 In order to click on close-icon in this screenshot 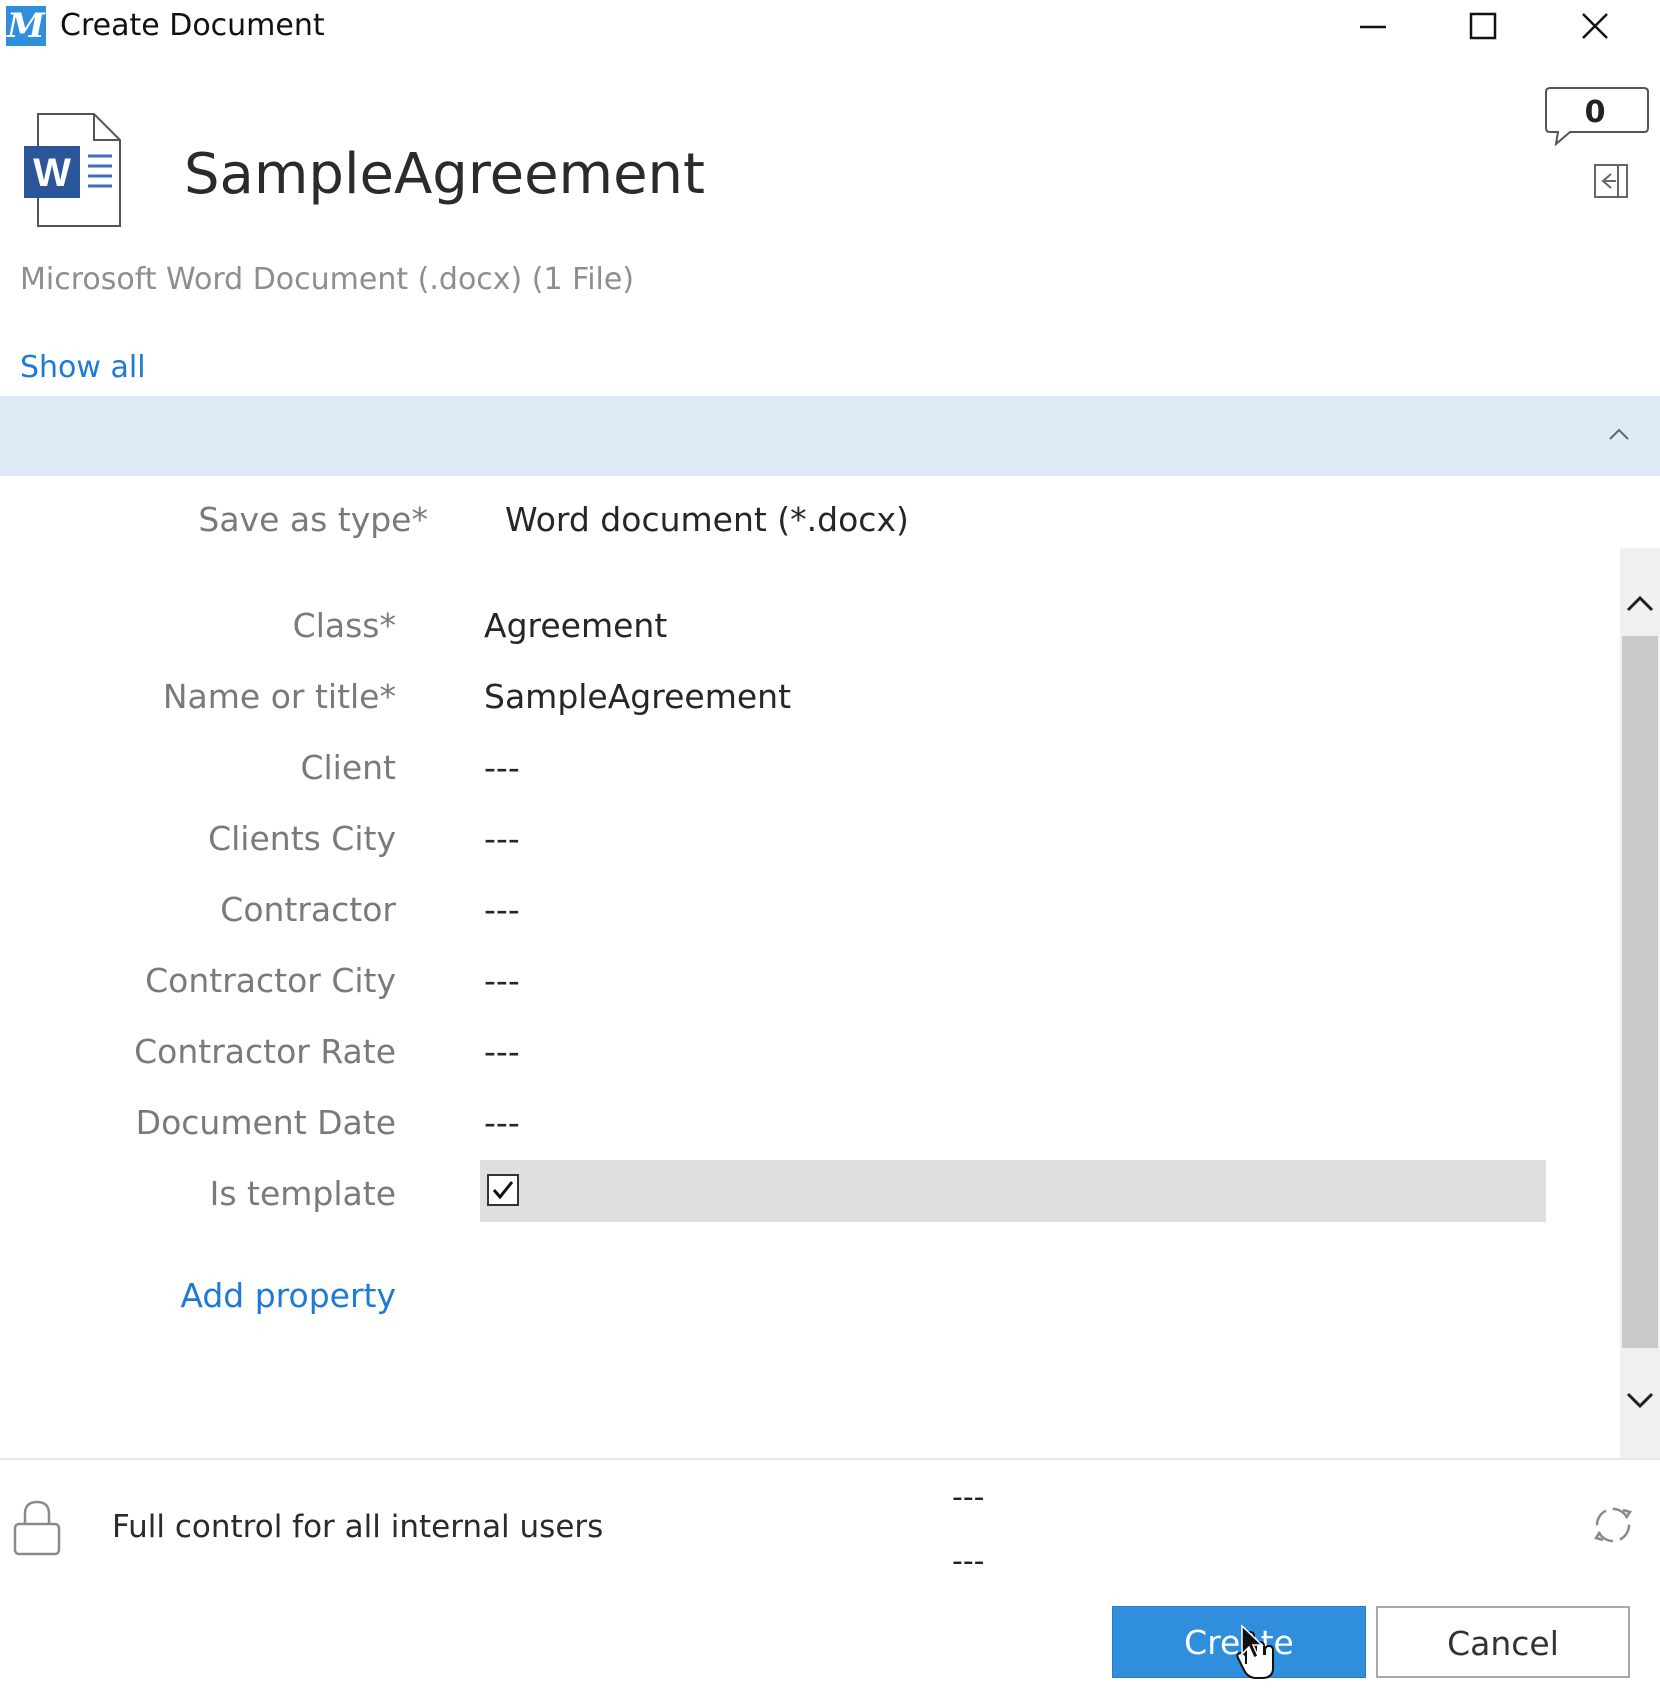, I will do `click(1595, 26)`.